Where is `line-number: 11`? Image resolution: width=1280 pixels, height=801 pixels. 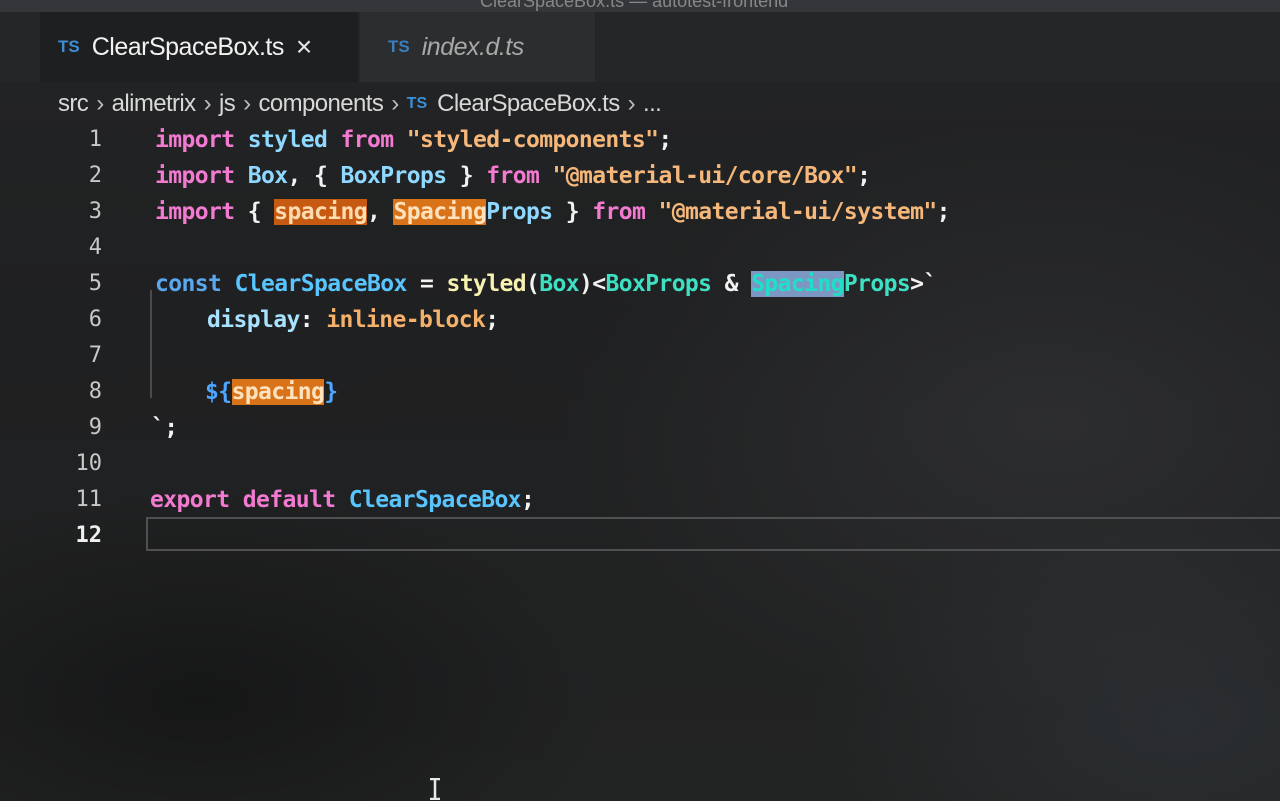
line-number: 11 is located at coordinates (89, 499).